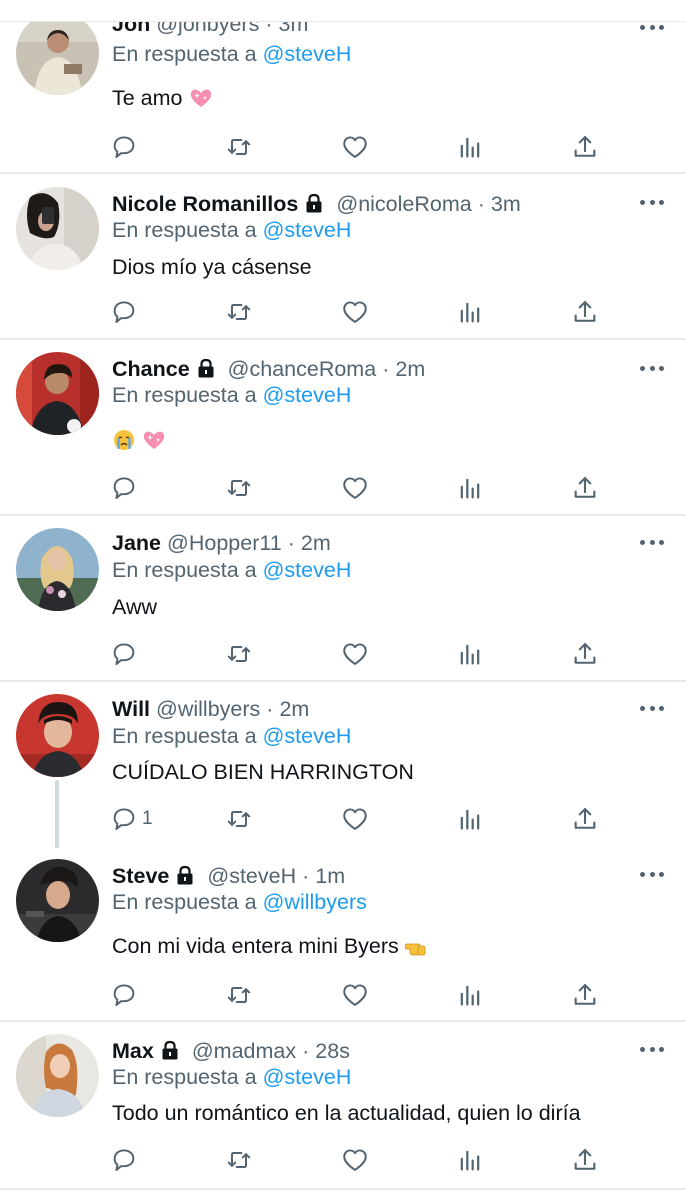 The image size is (686, 1200). Describe the element at coordinates (403, 204) in the screenshot. I see `user-handle: @nicoleRoma` at that location.